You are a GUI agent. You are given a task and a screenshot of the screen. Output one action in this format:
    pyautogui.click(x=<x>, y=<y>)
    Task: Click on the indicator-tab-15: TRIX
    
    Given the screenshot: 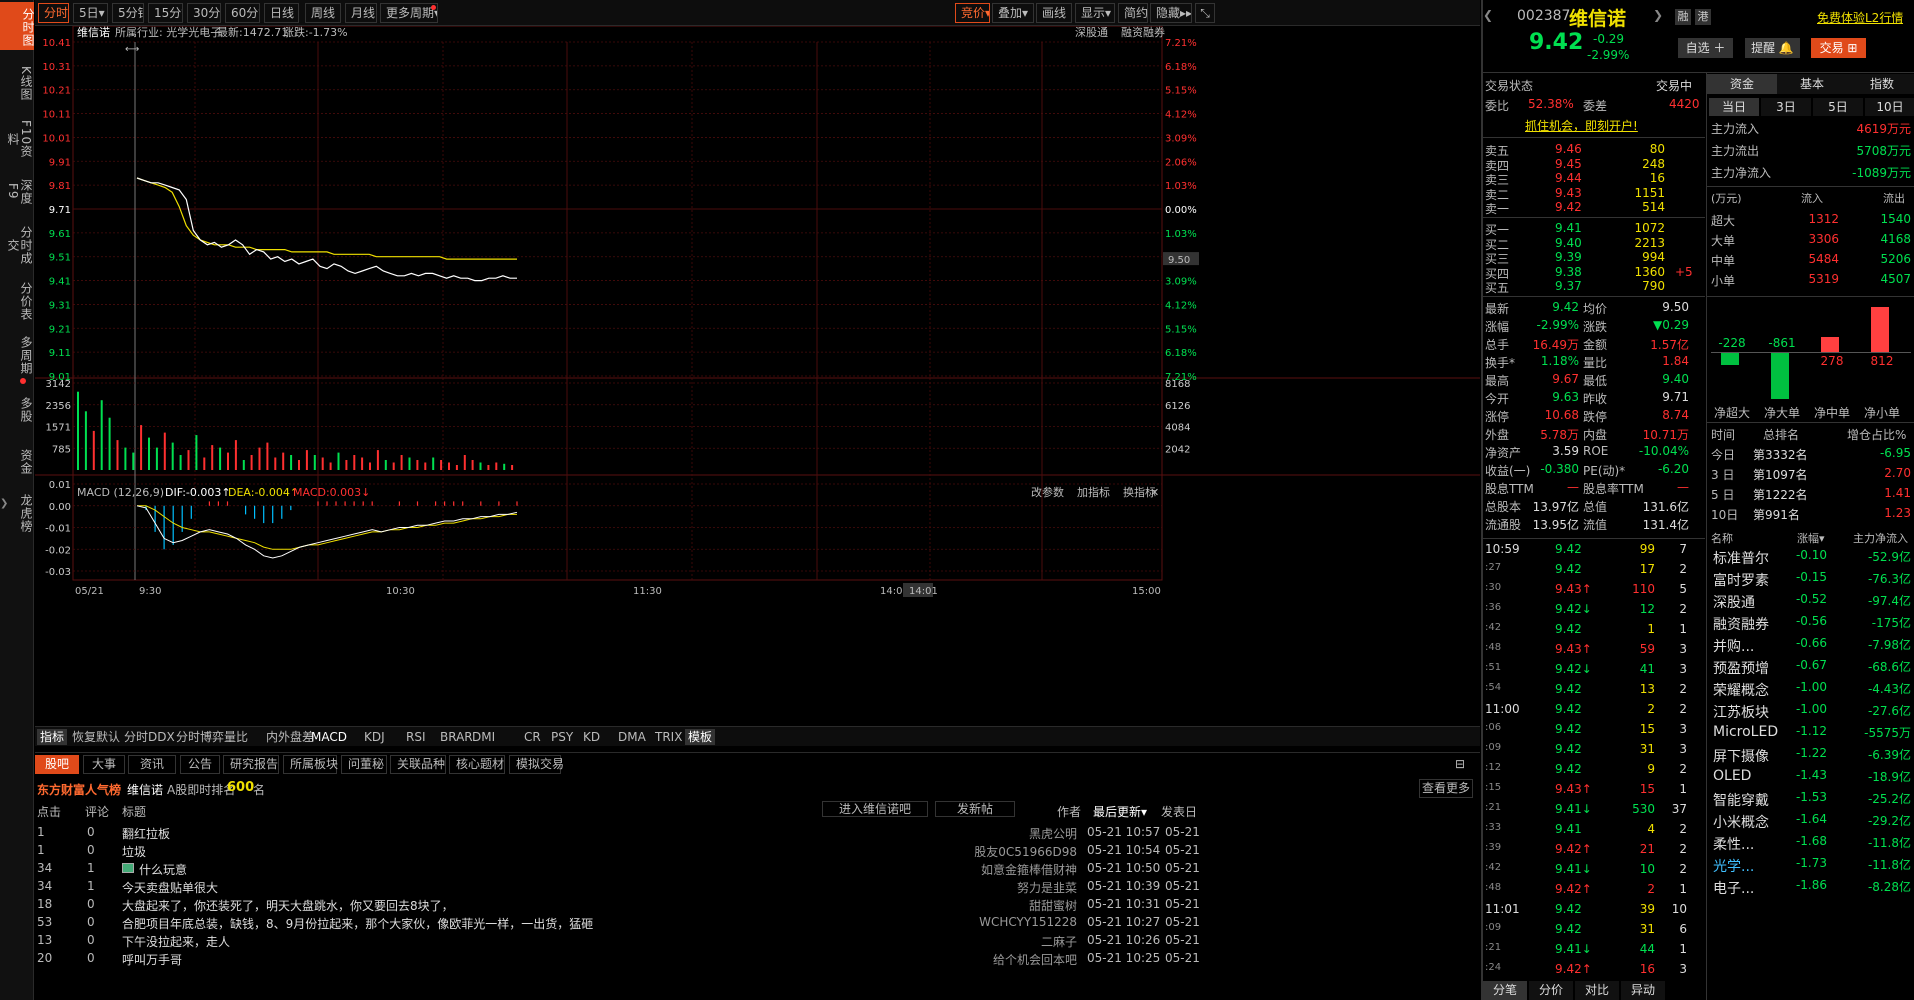 What is the action you would take?
    pyautogui.click(x=668, y=737)
    